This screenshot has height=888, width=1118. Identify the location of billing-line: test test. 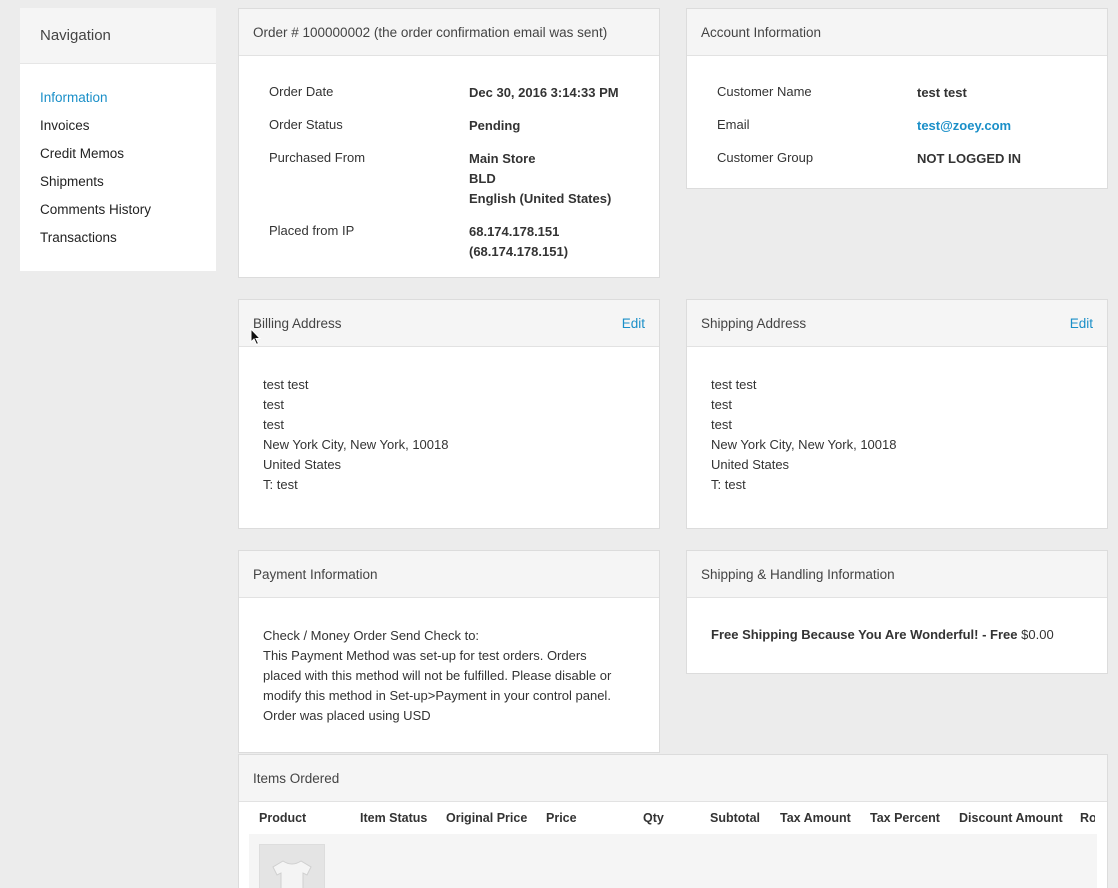
(286, 384).